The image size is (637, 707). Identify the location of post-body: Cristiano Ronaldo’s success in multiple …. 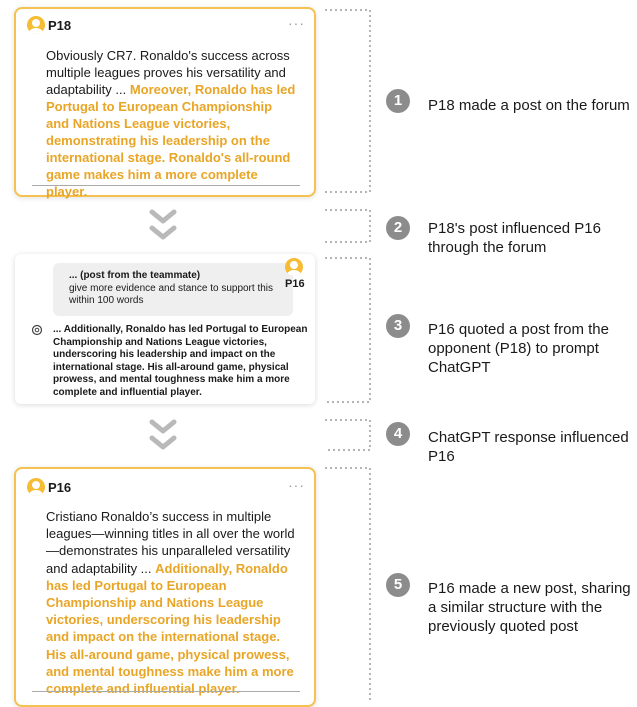
(172, 602).